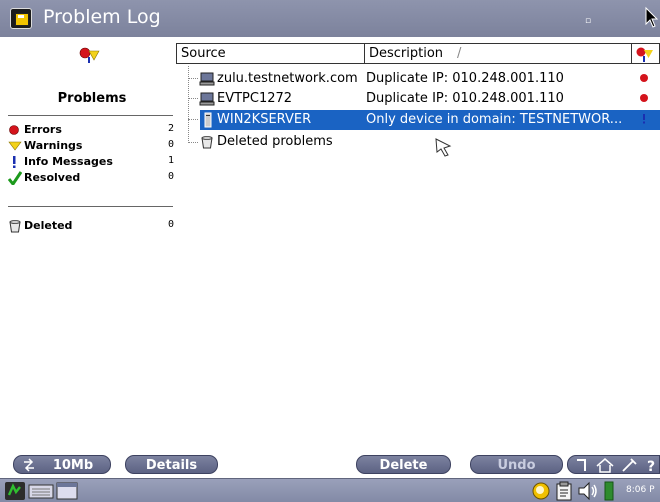 This screenshot has width=660, height=502. I want to click on info-status-icon, so click(644, 119).